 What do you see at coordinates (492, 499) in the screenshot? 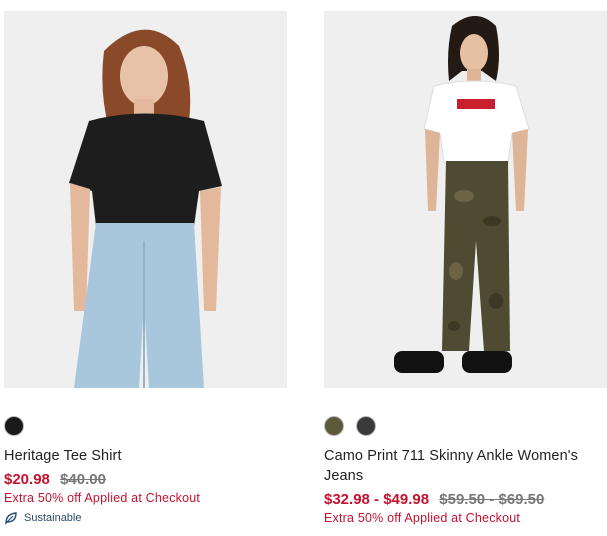
I see `original-price: $59.50 - $69.50` at bounding box center [492, 499].